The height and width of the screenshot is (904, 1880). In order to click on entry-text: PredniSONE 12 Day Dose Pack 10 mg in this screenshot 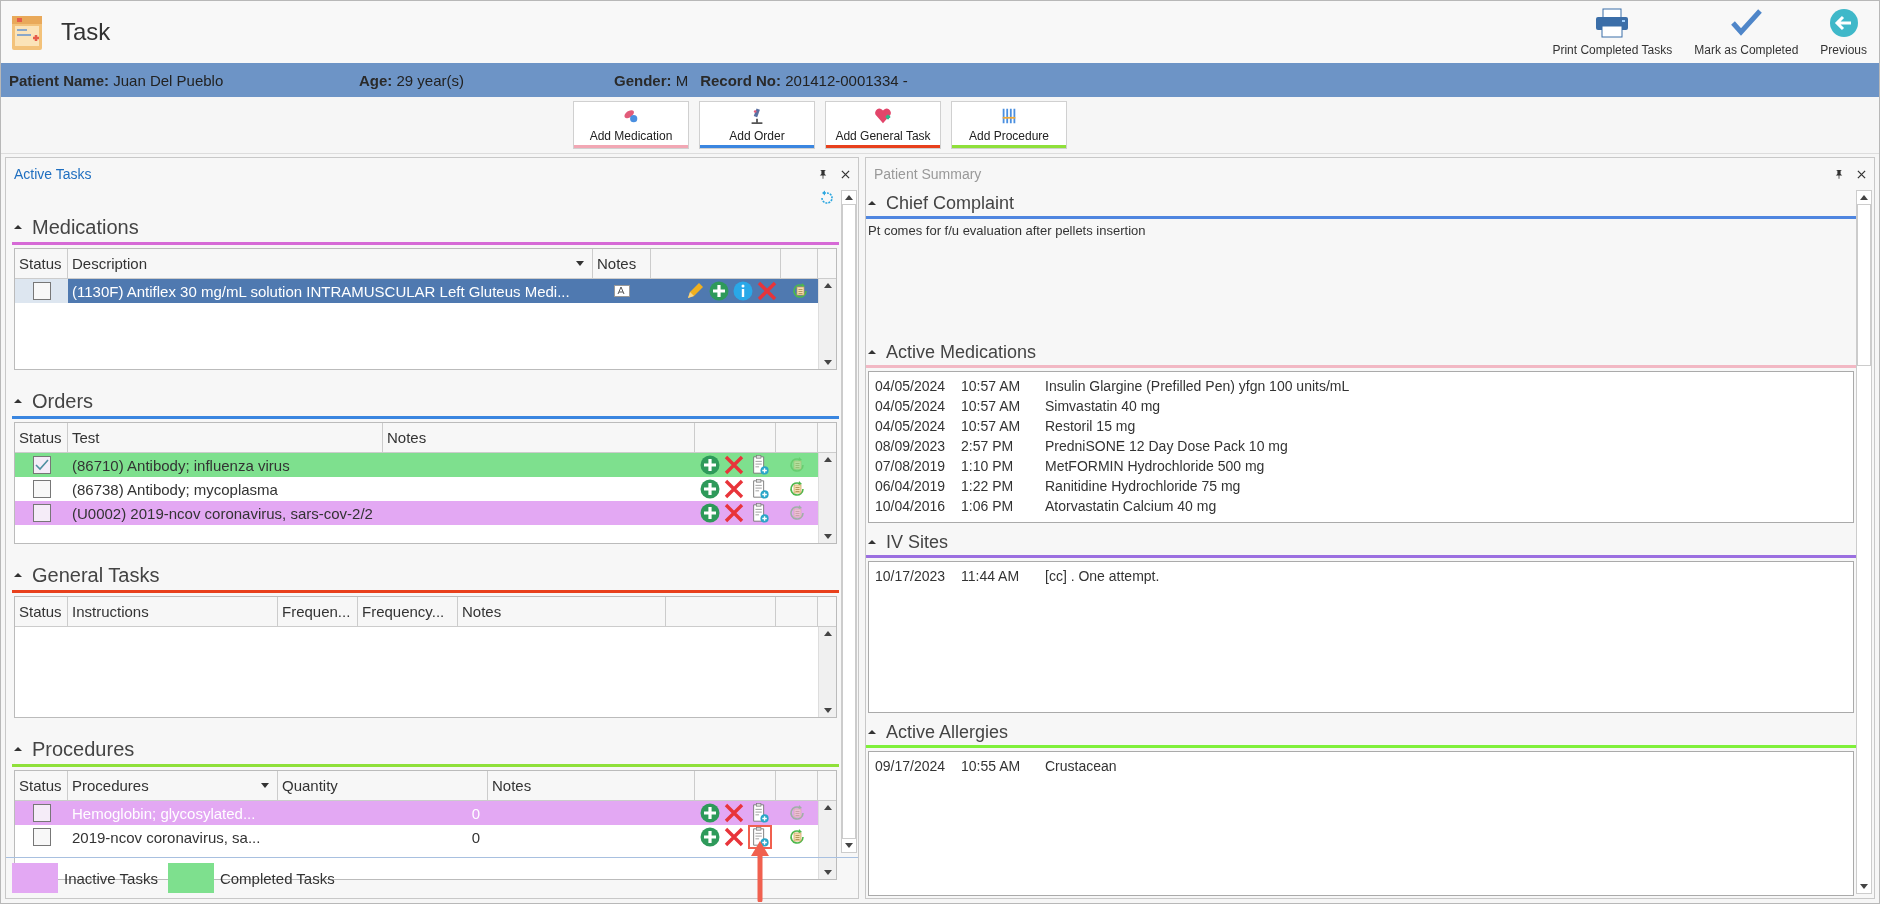, I will do `click(1166, 446)`.